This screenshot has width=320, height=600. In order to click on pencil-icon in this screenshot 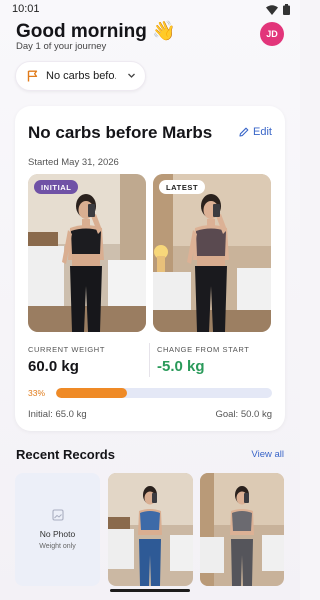, I will do `click(244, 132)`.